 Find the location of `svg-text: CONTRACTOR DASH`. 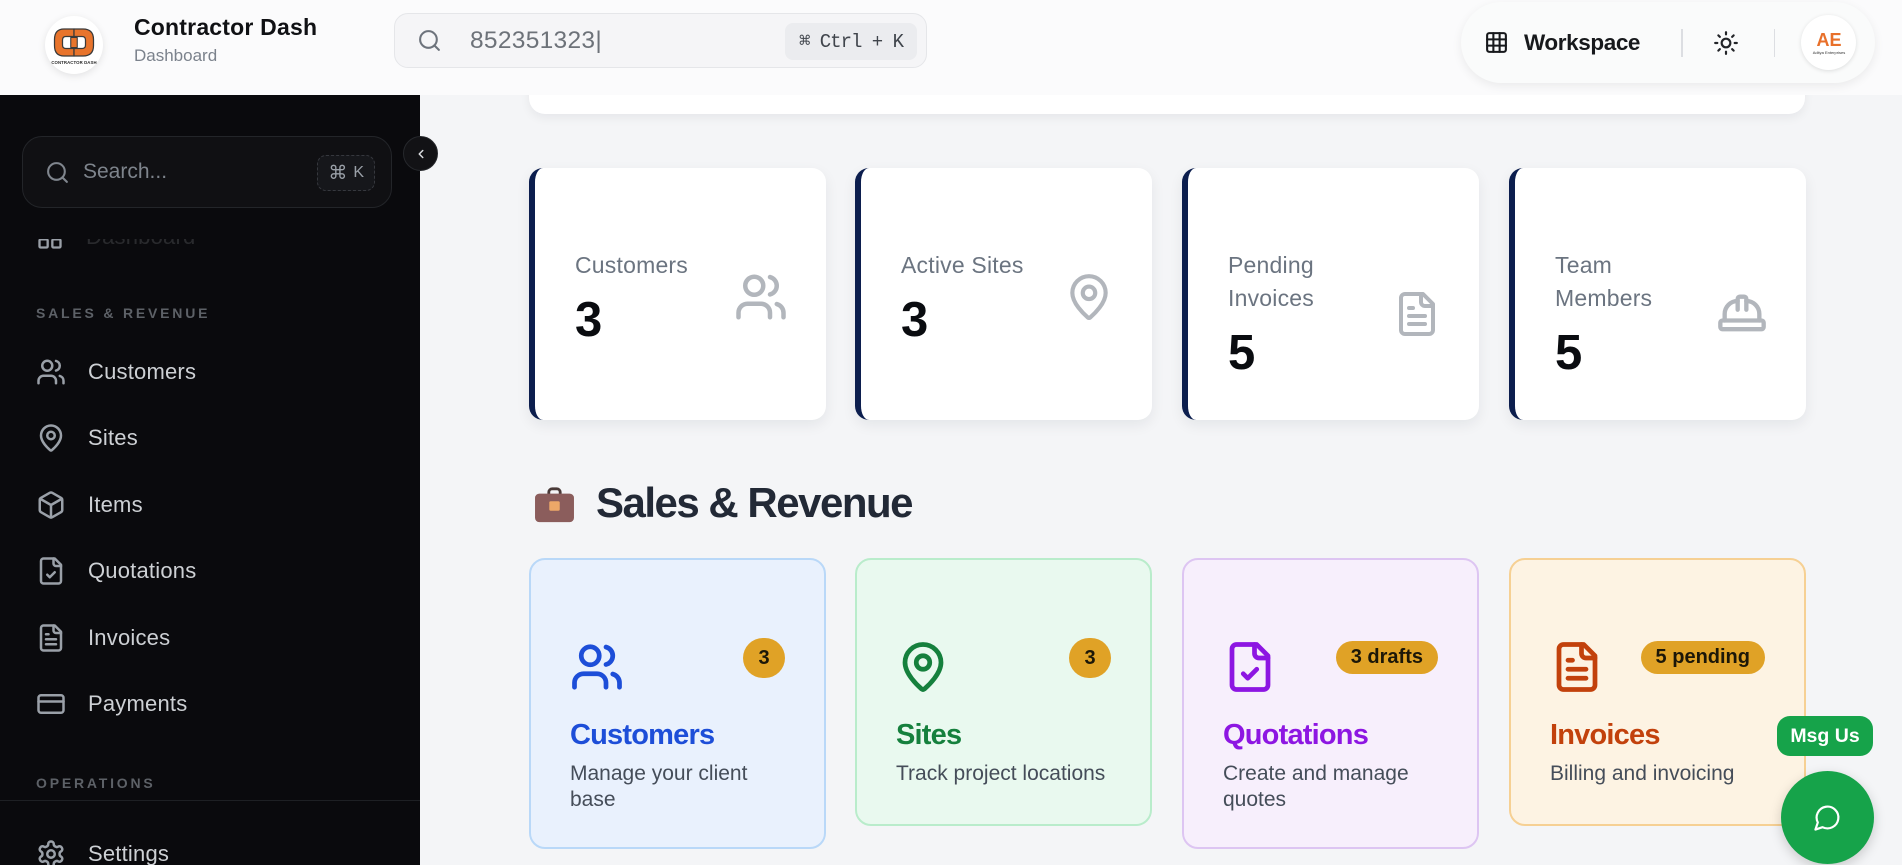

svg-text: CONTRACTOR DASH is located at coordinates (73, 62).